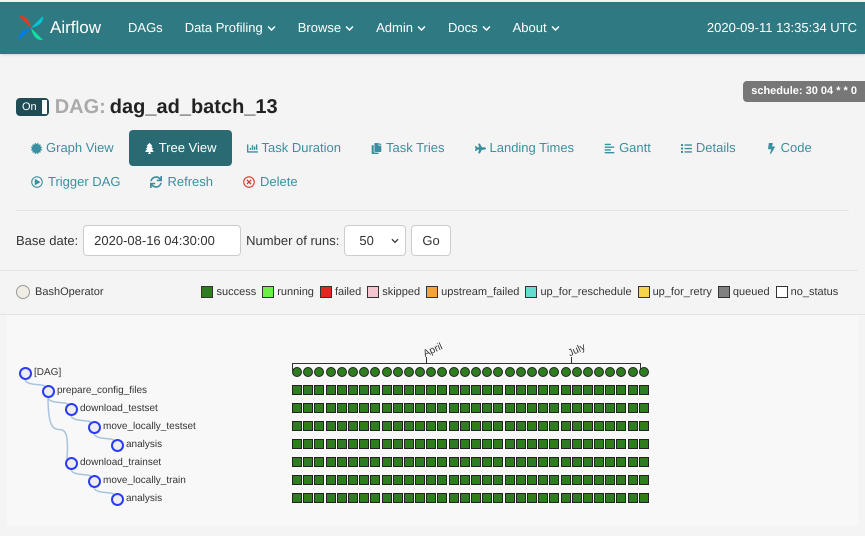 The image size is (865, 536). What do you see at coordinates (408, 148) in the screenshot?
I see `view-tab: Task Tries` at bounding box center [408, 148].